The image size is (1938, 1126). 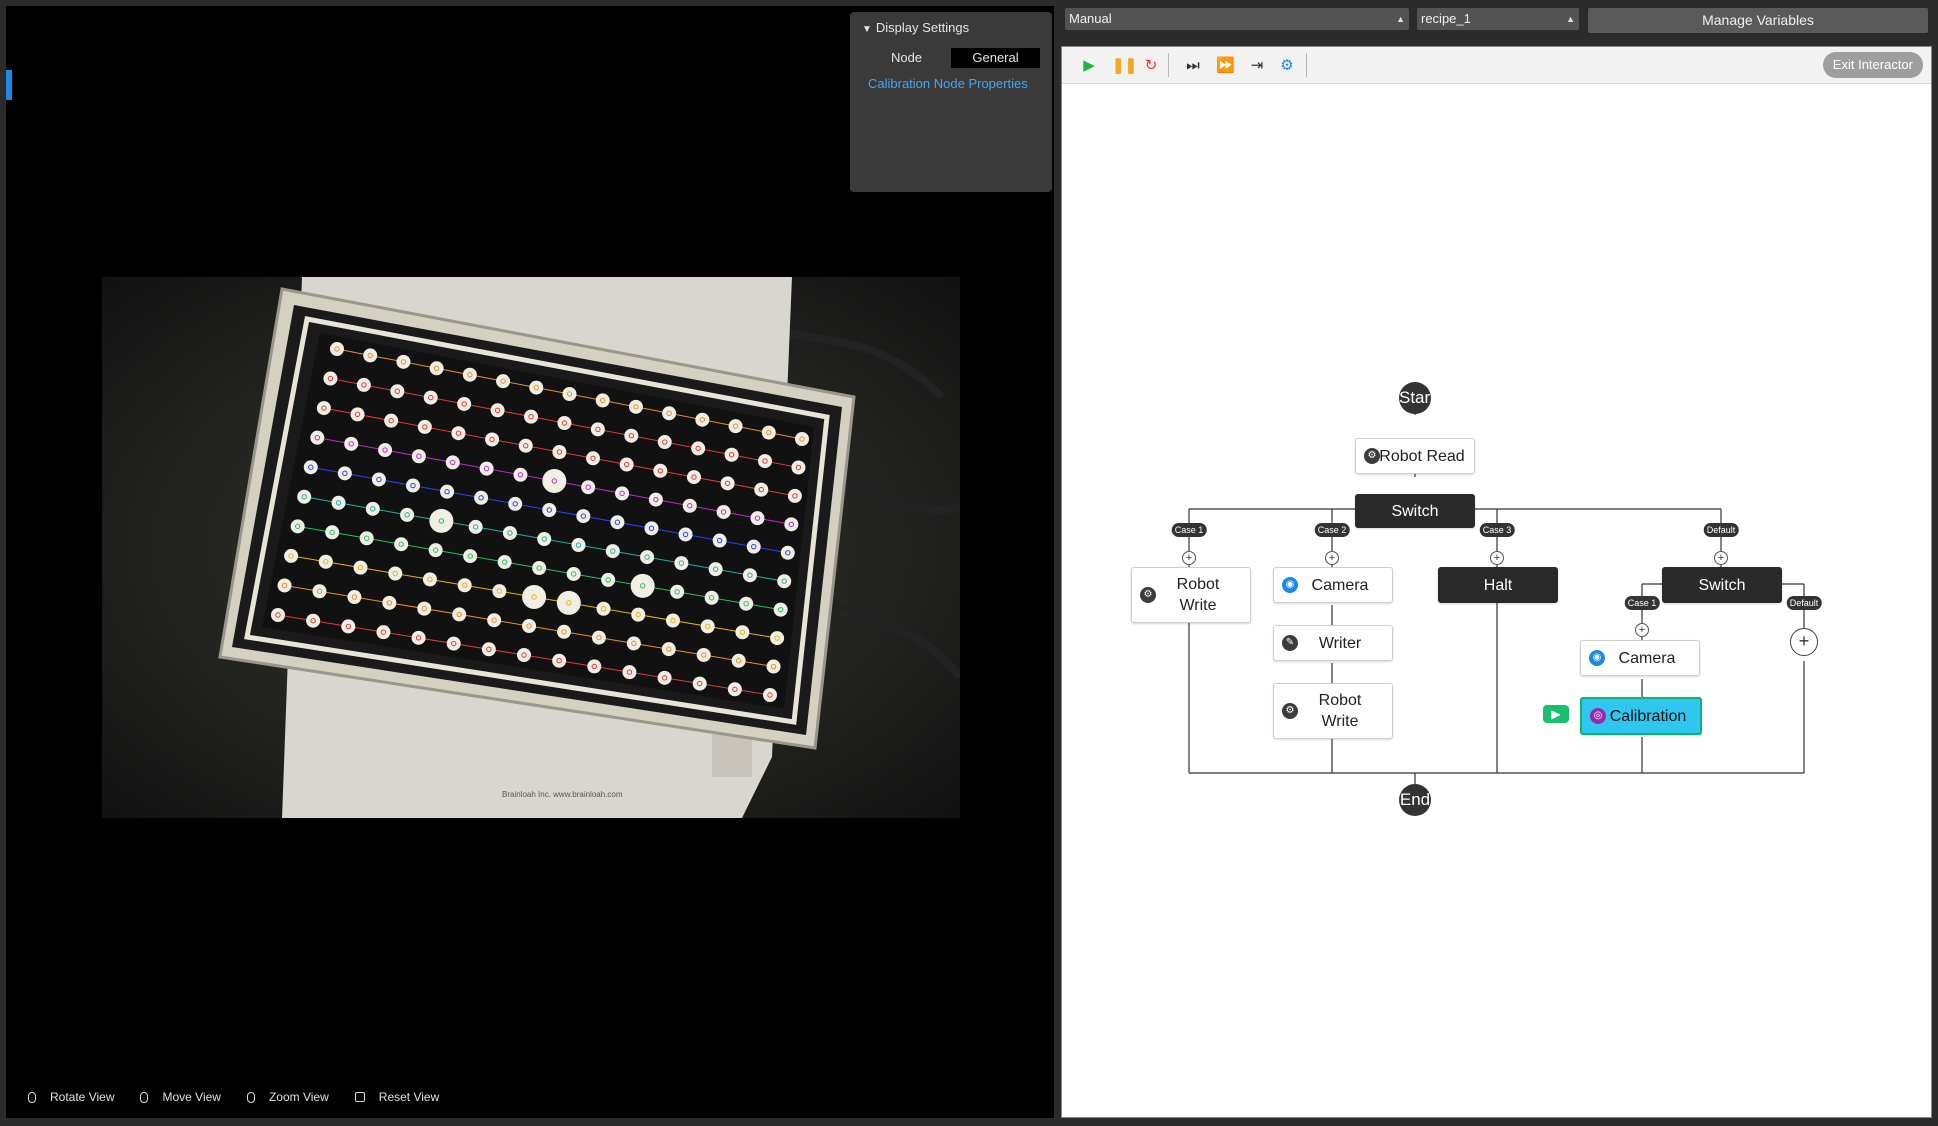 What do you see at coordinates (1124, 66) in the screenshot?
I see `pause-icon: ❚❚` at bounding box center [1124, 66].